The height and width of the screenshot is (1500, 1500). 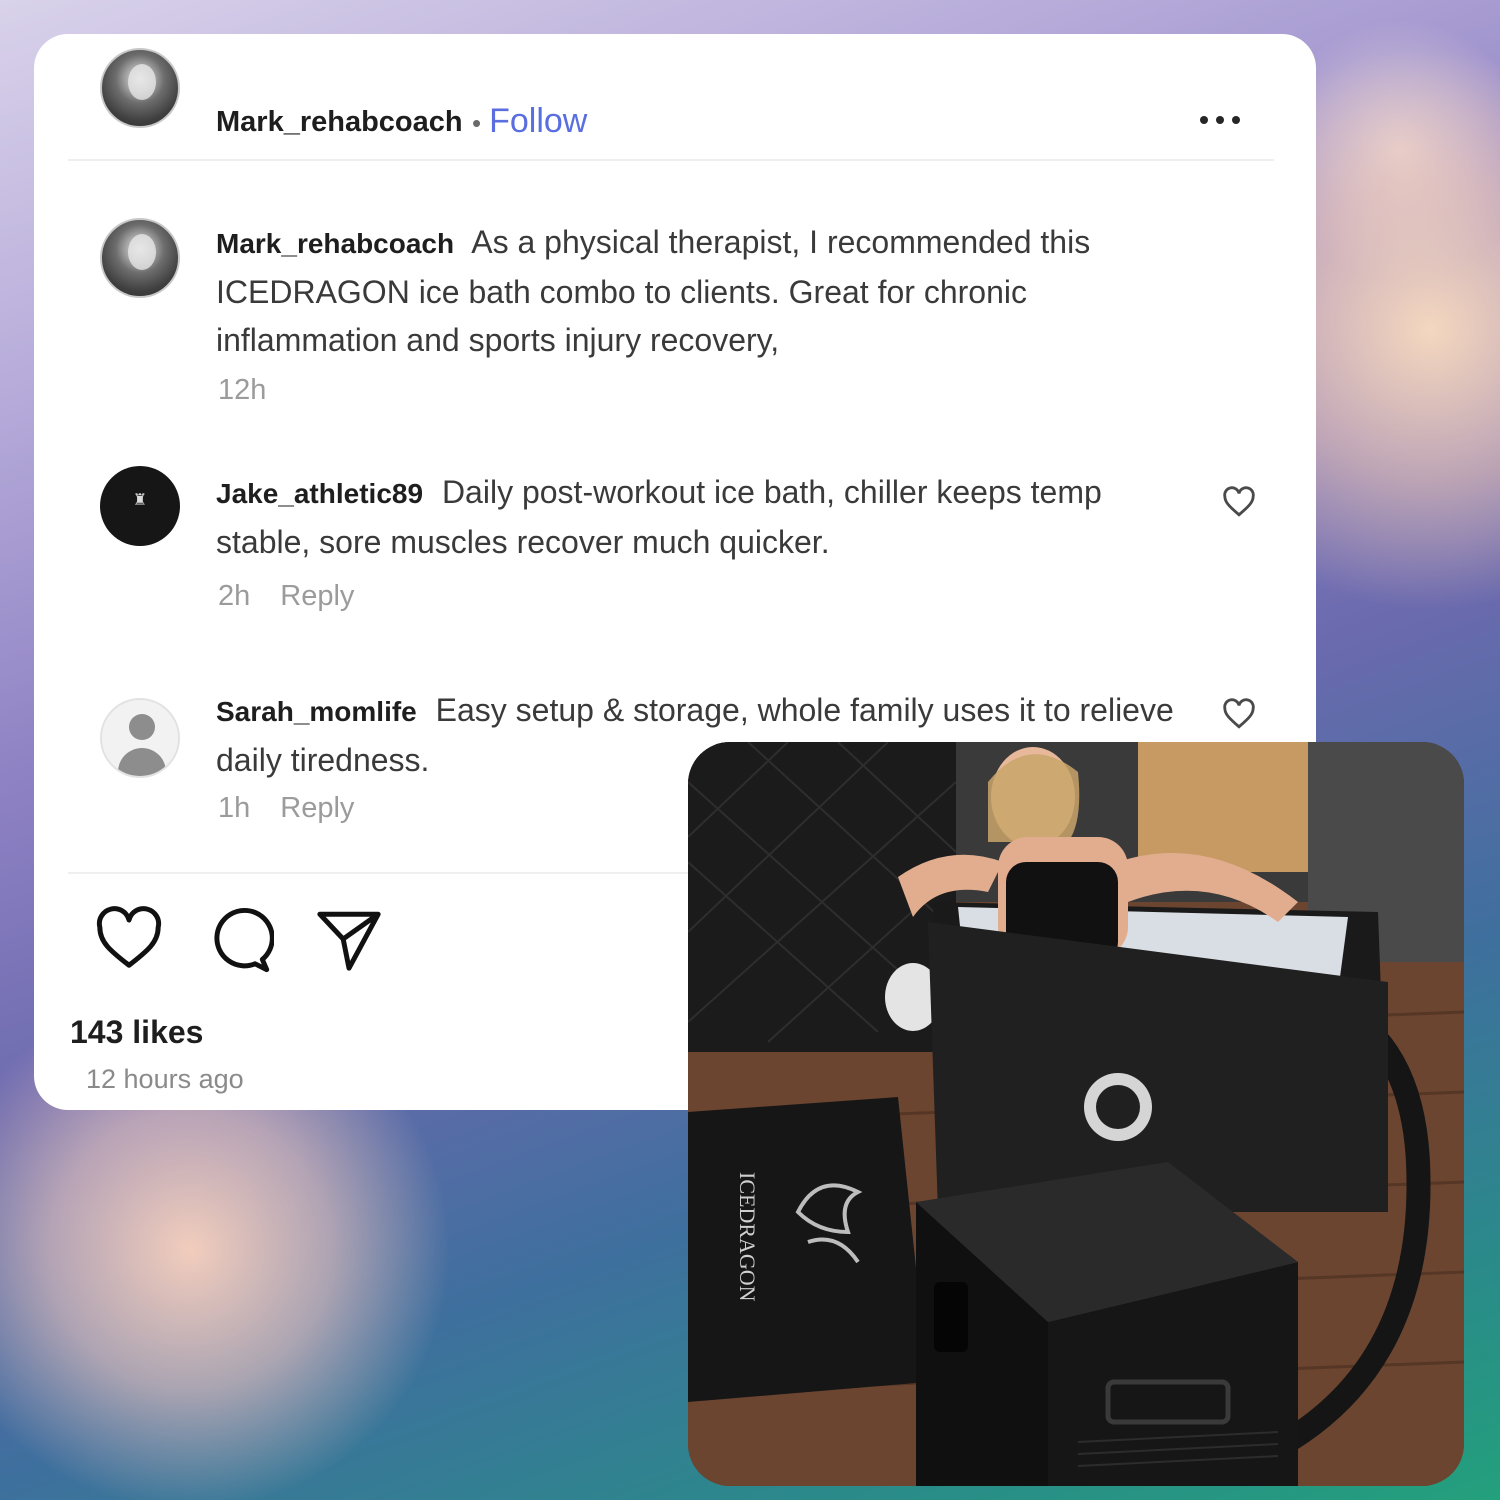 What do you see at coordinates (129, 939) in the screenshot?
I see `heart-icon` at bounding box center [129, 939].